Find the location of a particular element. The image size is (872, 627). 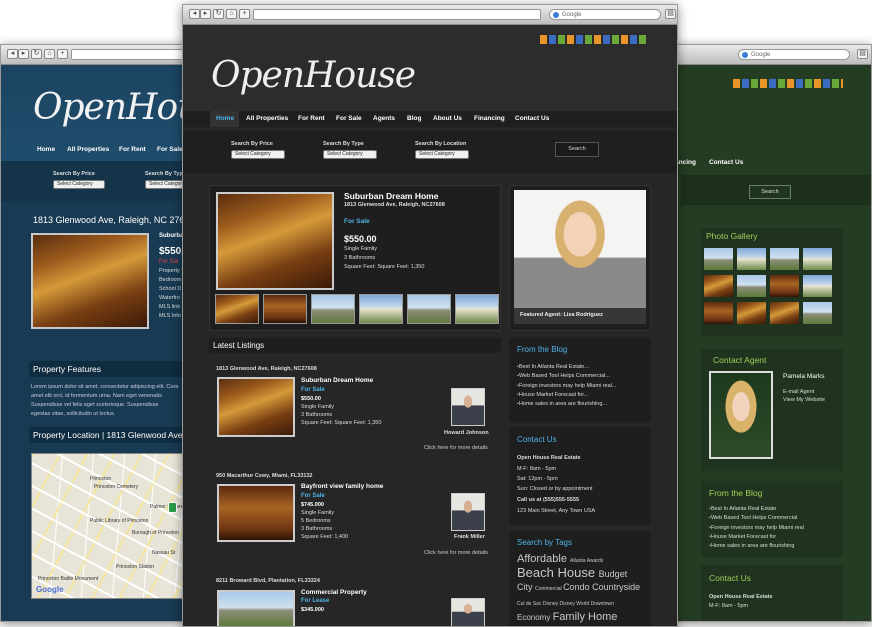

blog-item: Best In Atlanta Real Estate is located at coordinates (756, 509).